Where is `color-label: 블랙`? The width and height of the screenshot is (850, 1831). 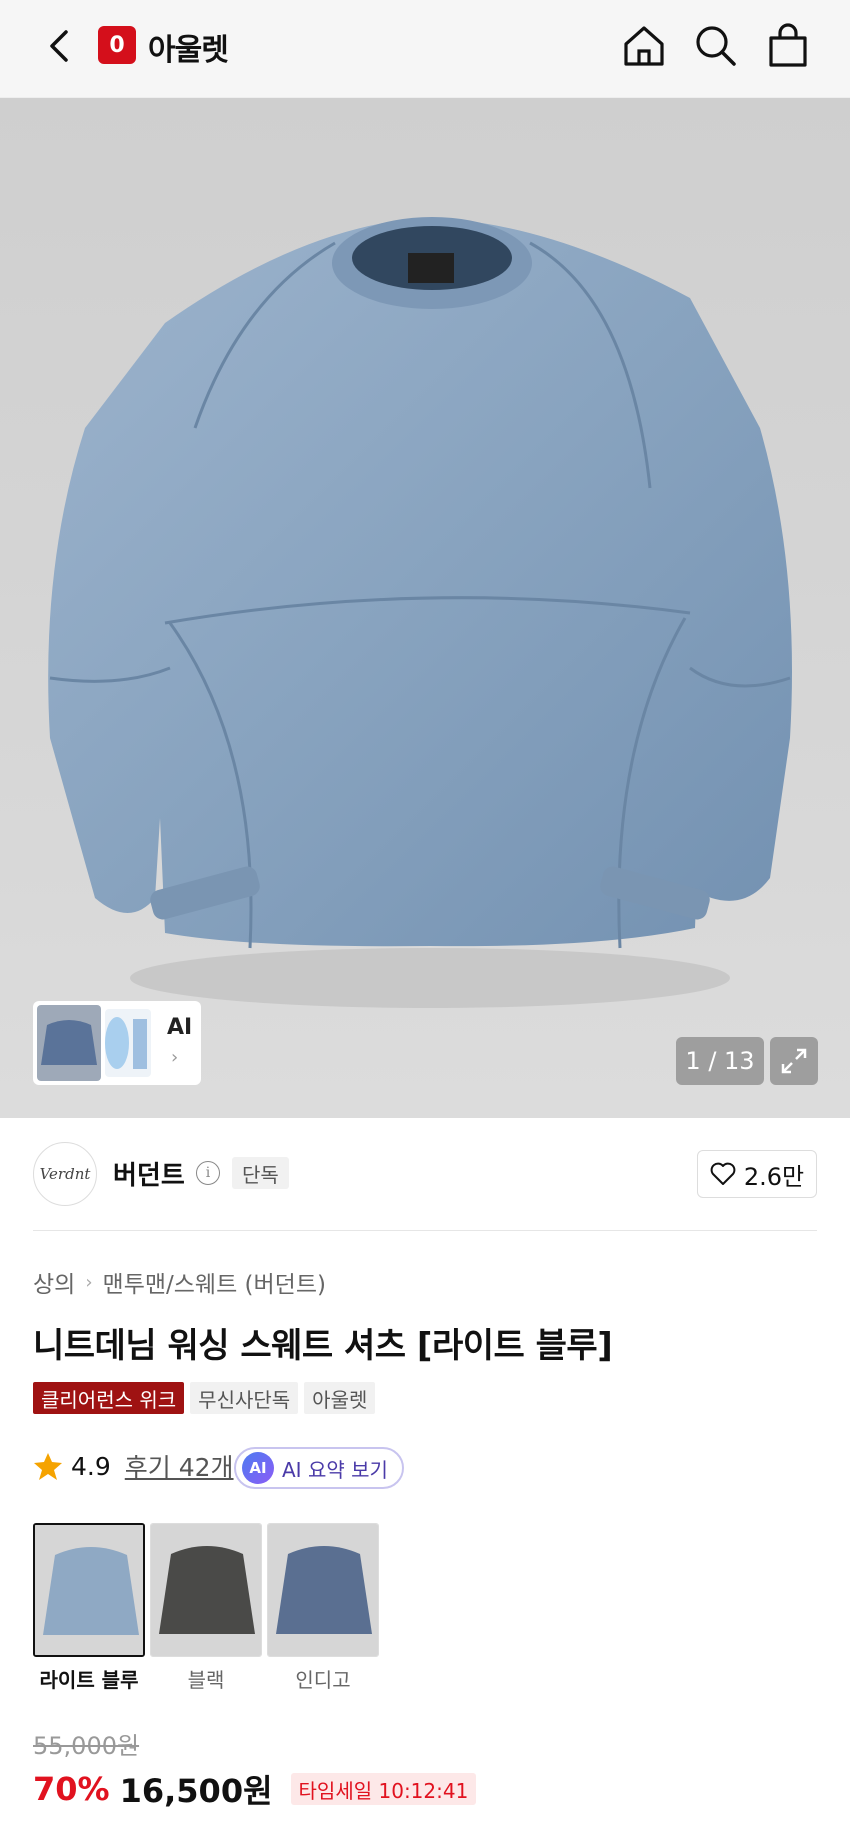 color-label: 블랙 is located at coordinates (206, 1680).